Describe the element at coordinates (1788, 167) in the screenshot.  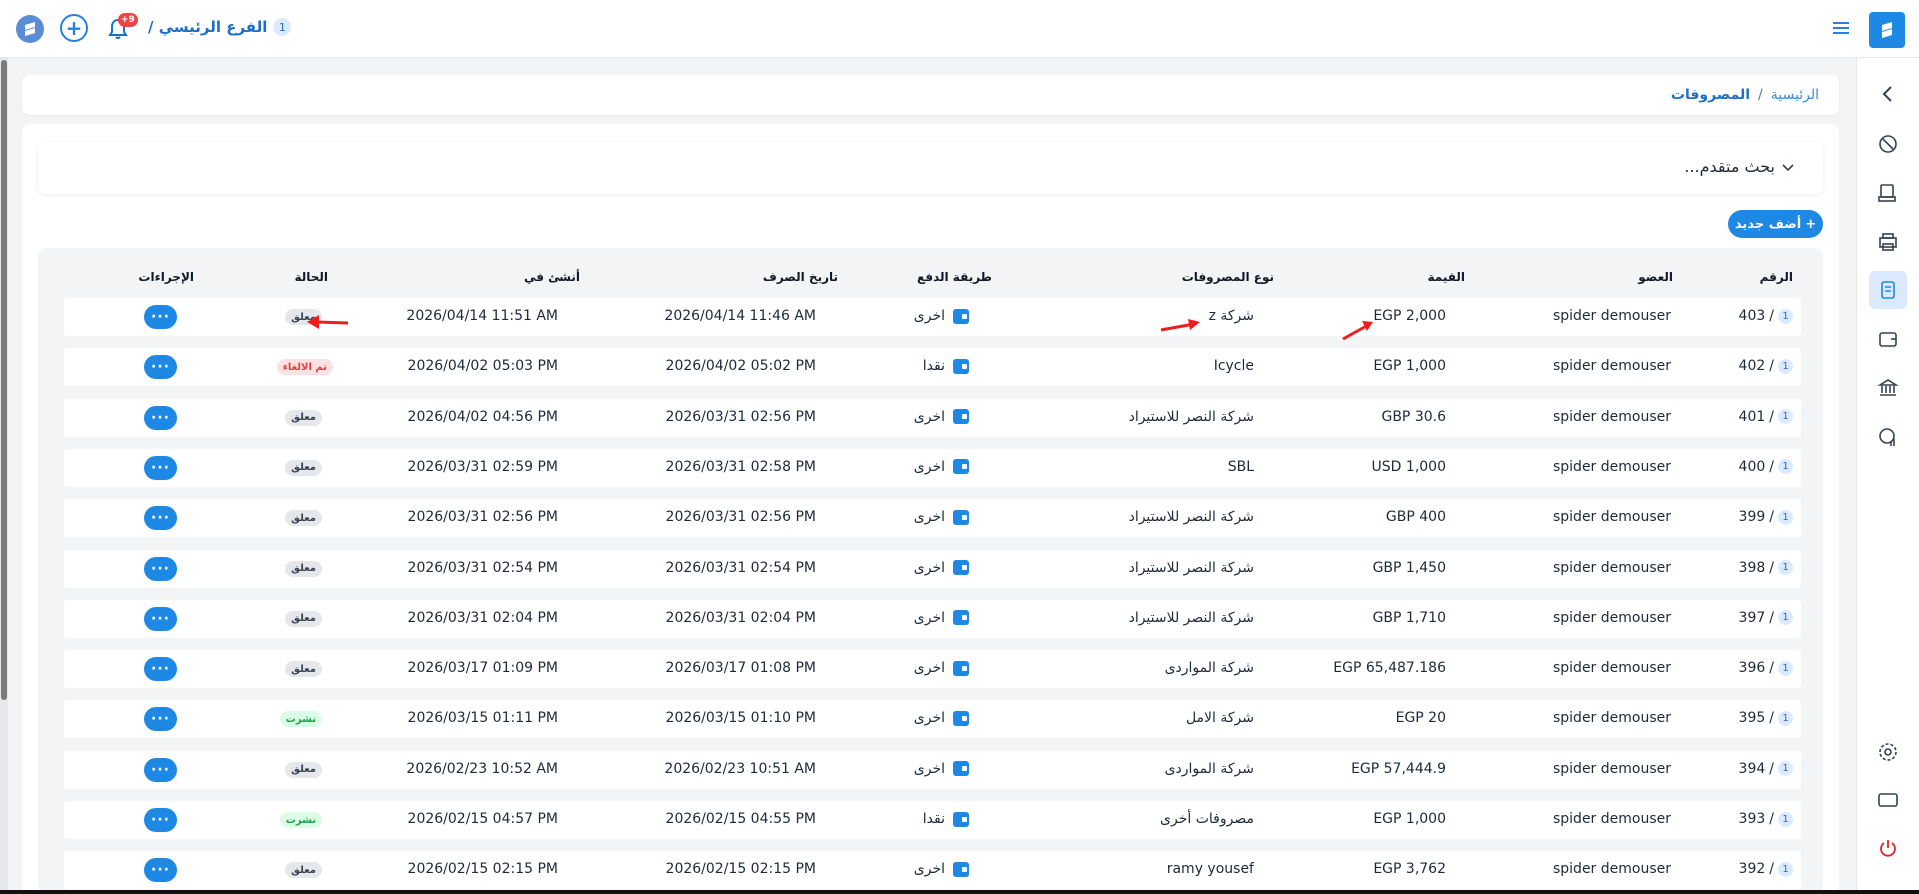
I see `chevron-down-icon` at that location.